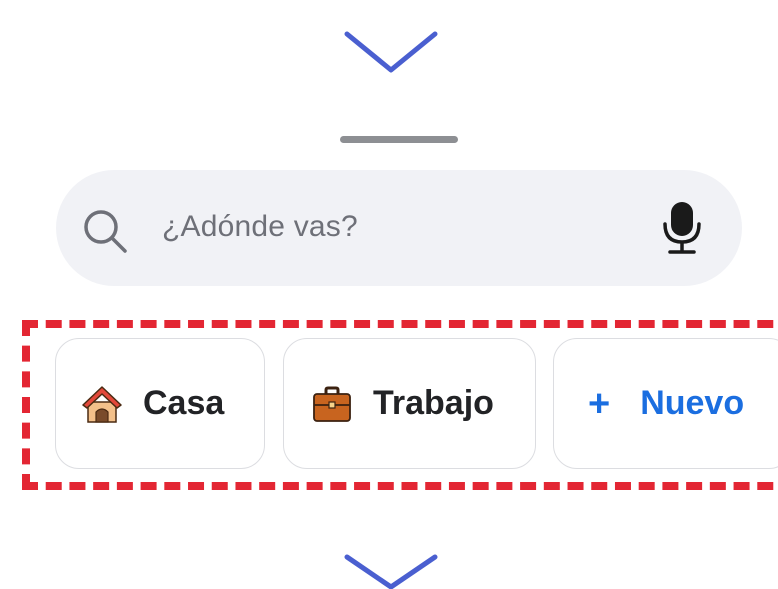  Describe the element at coordinates (599, 403) in the screenshot. I see `plus-icon: +` at that location.